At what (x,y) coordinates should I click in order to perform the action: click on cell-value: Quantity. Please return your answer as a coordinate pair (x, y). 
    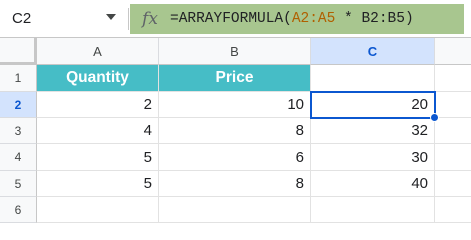
    Looking at the image, I should click on (97, 77).